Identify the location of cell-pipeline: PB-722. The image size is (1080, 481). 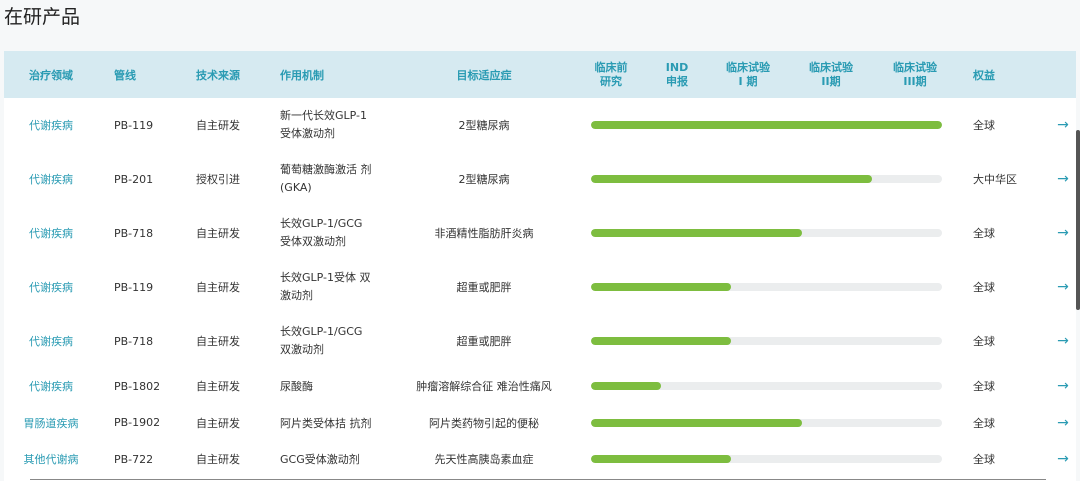
(134, 459).